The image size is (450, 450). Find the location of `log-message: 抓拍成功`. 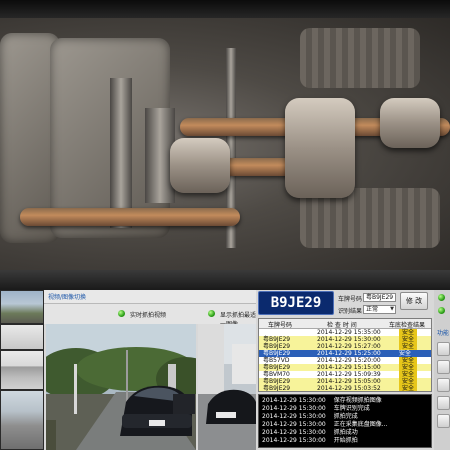

log-message: 抓拍成功 is located at coordinates (345, 432).